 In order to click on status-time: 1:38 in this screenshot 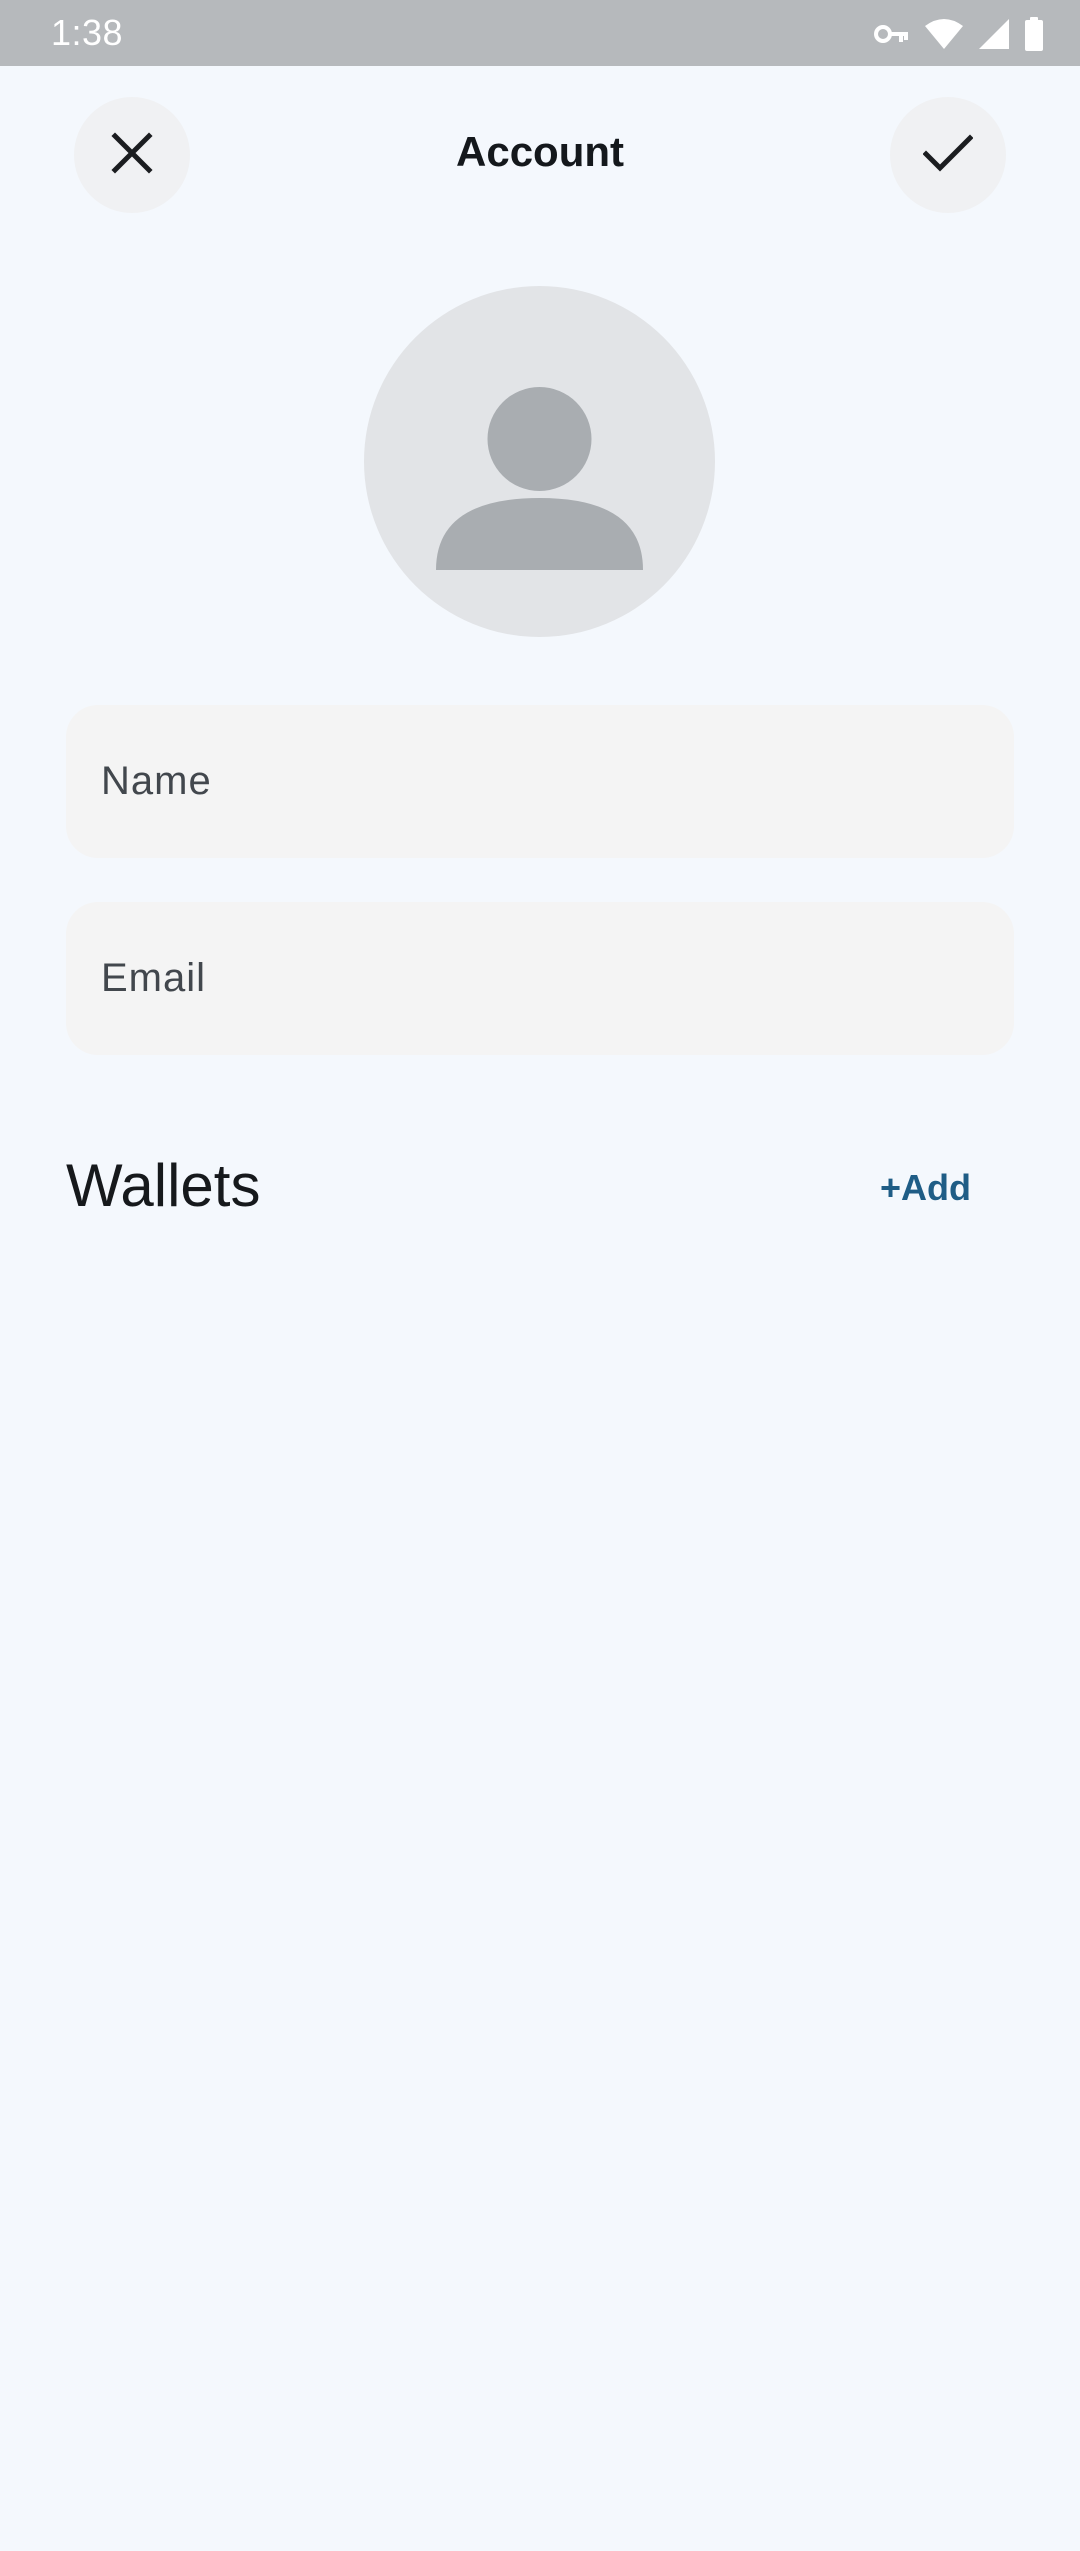, I will do `click(87, 32)`.